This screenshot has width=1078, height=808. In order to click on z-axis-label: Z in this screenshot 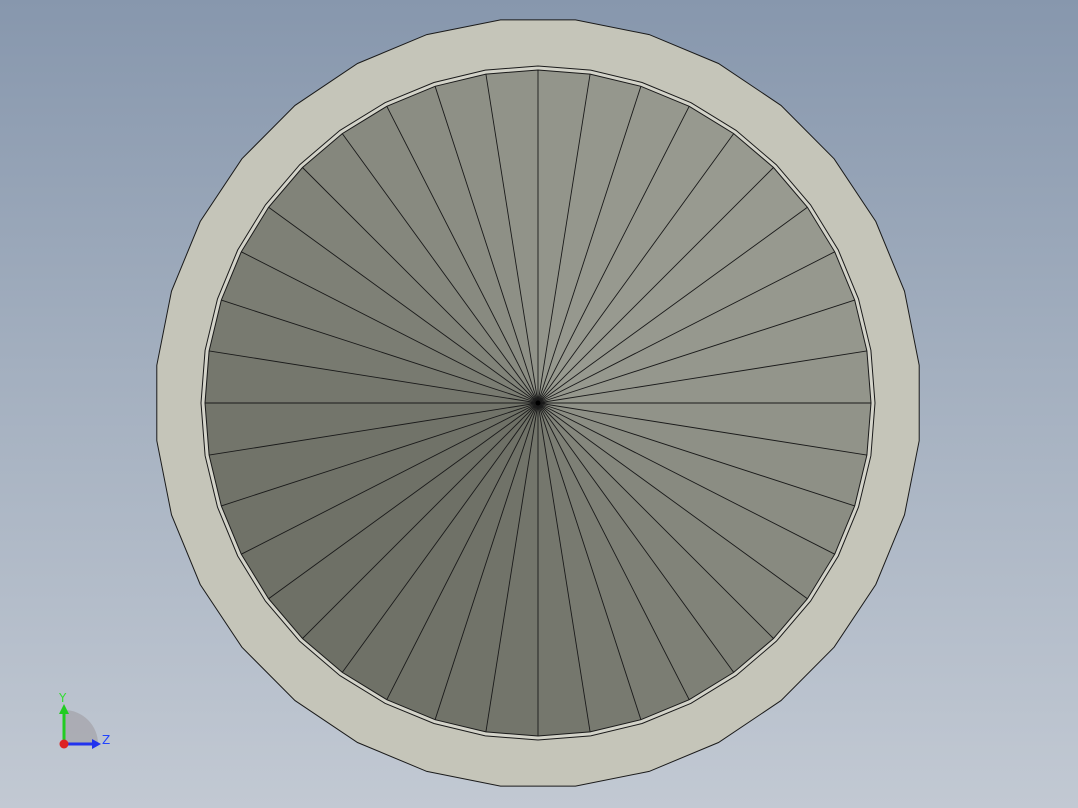, I will do `click(106, 740)`.